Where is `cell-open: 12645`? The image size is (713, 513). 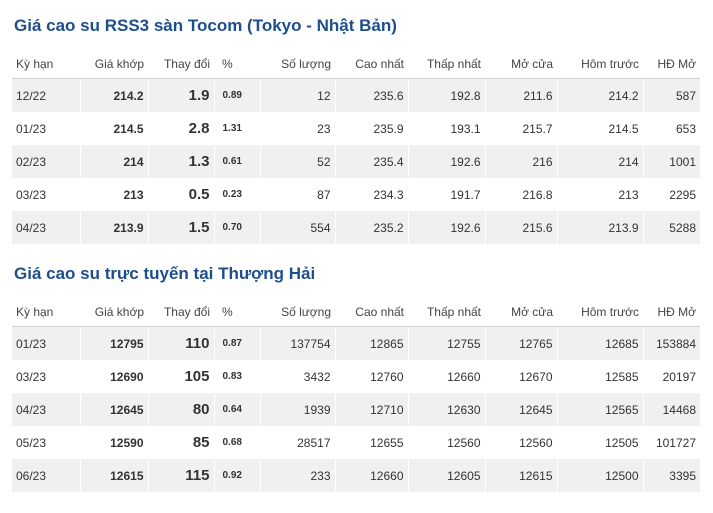 cell-open: 12645 is located at coordinates (520, 409).